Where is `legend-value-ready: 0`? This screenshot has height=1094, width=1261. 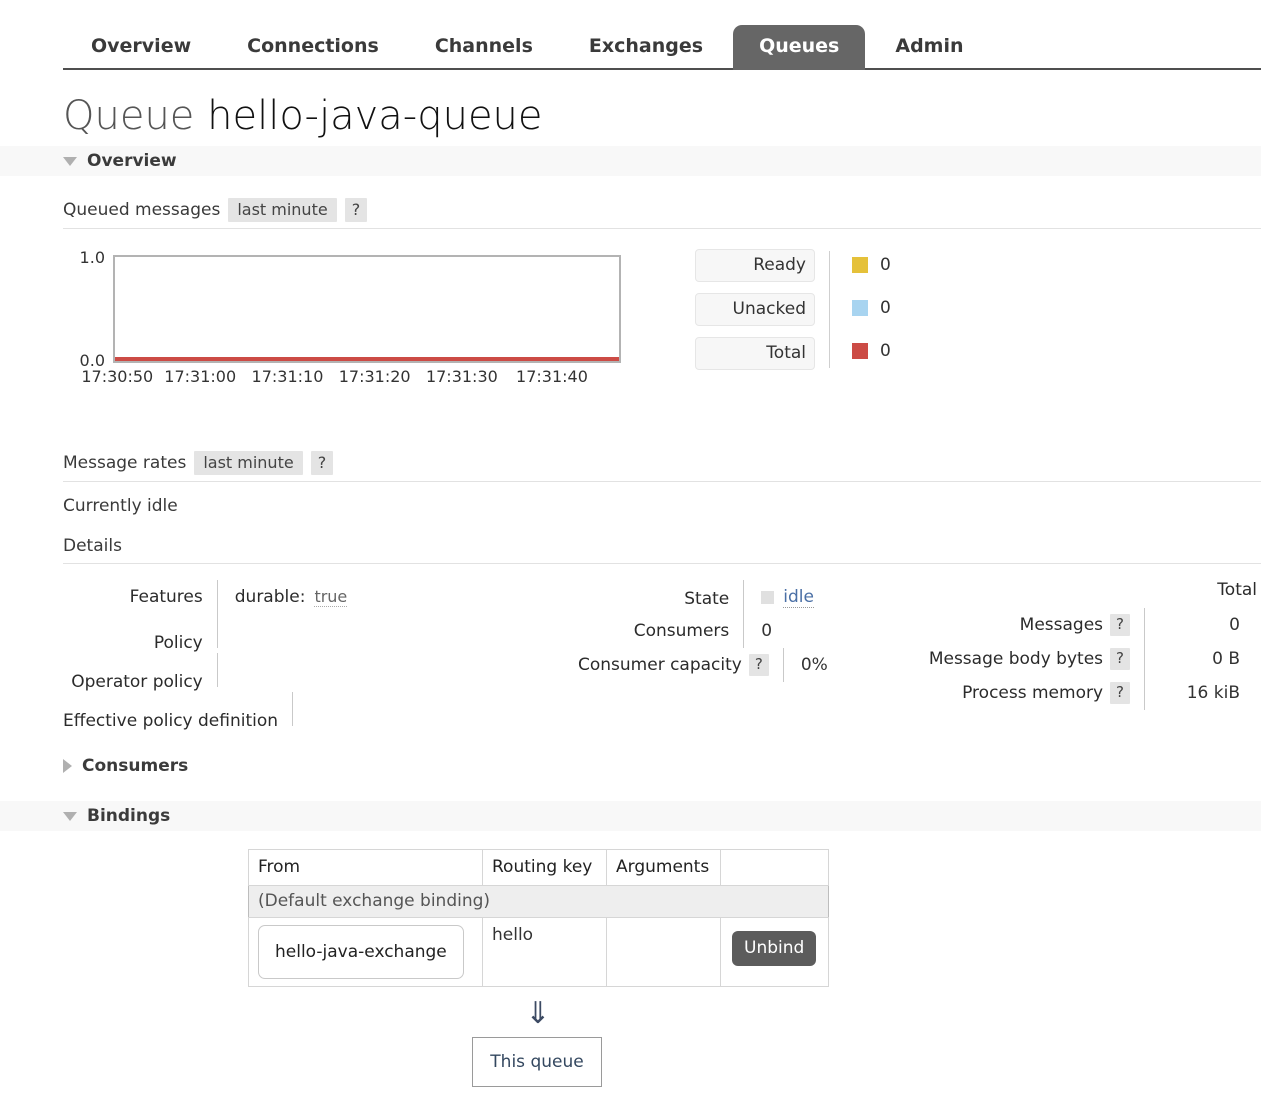 legend-value-ready: 0 is located at coordinates (871, 265).